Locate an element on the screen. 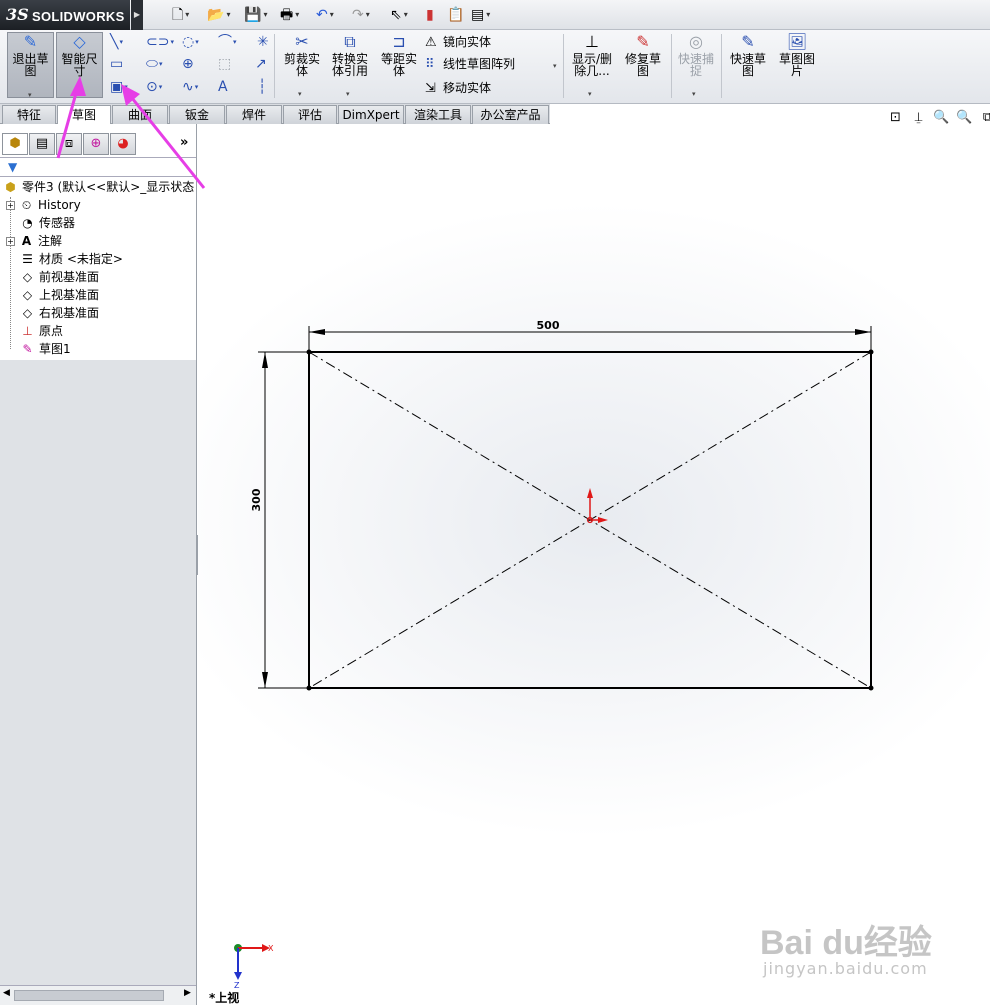 The height and width of the screenshot is (1005, 990). trim-dropdown-icon: ▾ is located at coordinates (300, 94).